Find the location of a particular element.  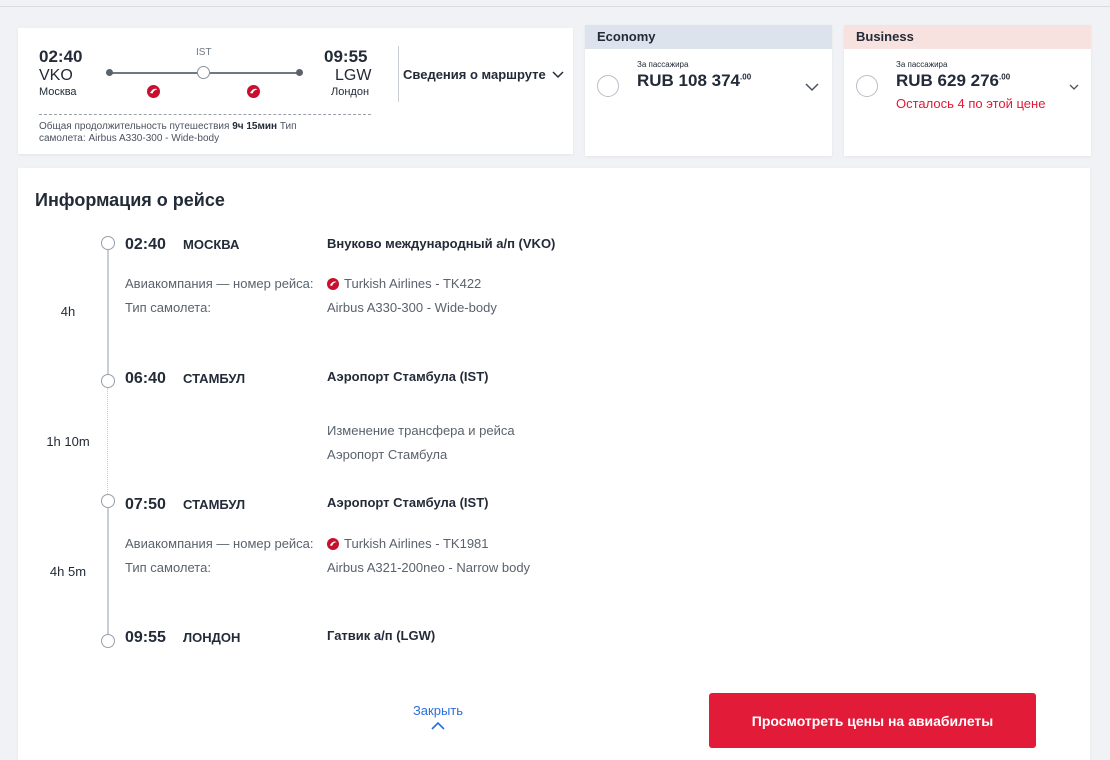

economy-header: Economy is located at coordinates (708, 37).